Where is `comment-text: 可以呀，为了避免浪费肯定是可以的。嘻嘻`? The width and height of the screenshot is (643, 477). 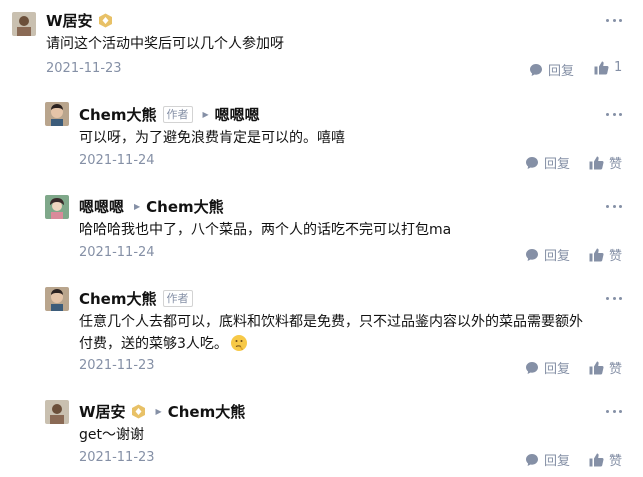
comment-text: 可以呀，为了避免浪费肯定是可以的。嘻嘻 is located at coordinates (212, 138).